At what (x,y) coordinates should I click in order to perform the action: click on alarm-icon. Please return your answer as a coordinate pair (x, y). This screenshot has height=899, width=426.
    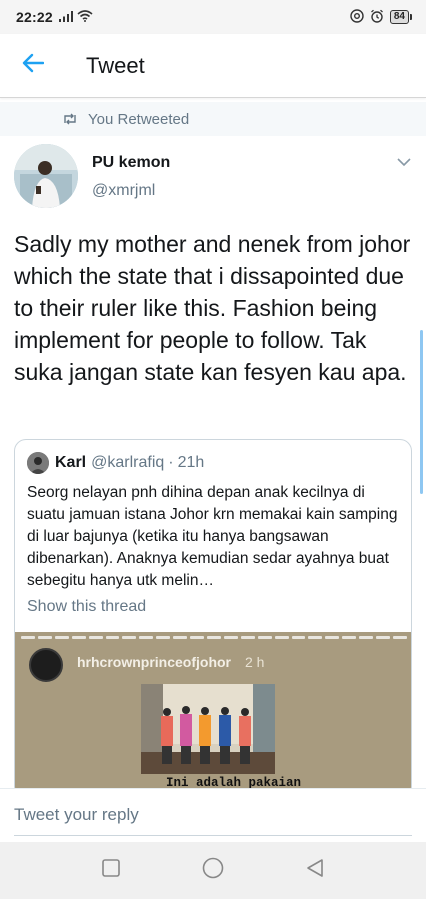
    Looking at the image, I should click on (377, 17).